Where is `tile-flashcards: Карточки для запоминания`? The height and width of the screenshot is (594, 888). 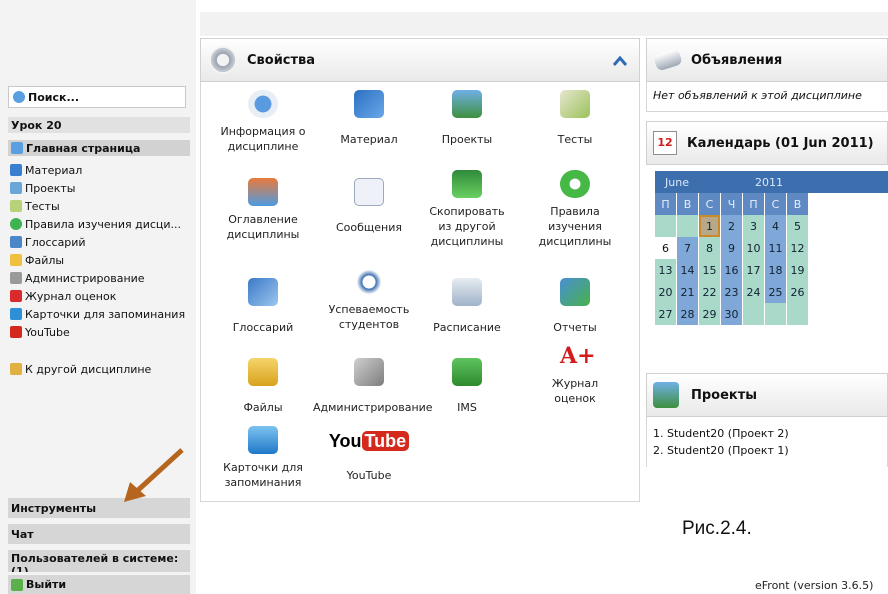 tile-flashcards: Карточки для запоминания is located at coordinates (263, 458).